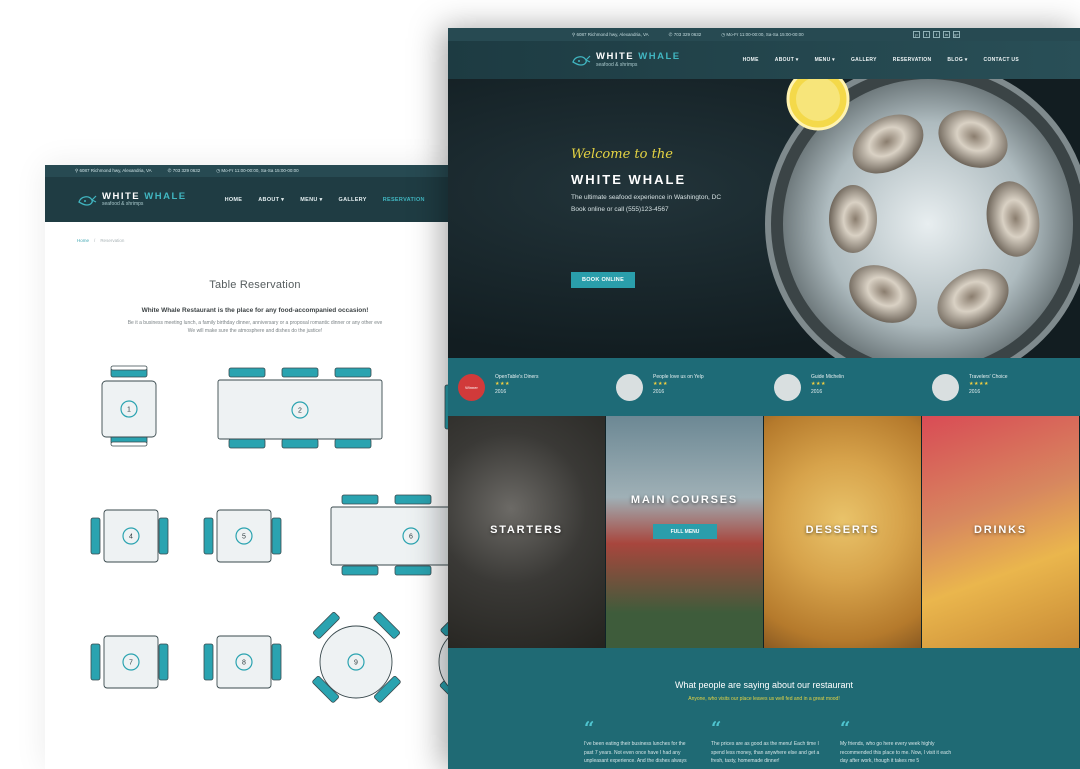  What do you see at coordinates (945, 387) in the screenshot?
I see `tripadvisor-badge-icon` at bounding box center [945, 387].